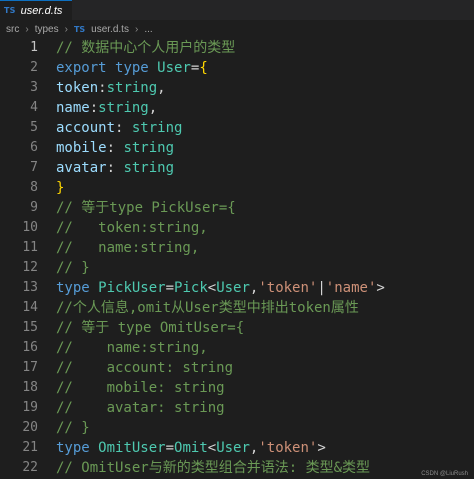 The height and width of the screenshot is (479, 474). I want to click on line-number: 21, so click(30, 447).